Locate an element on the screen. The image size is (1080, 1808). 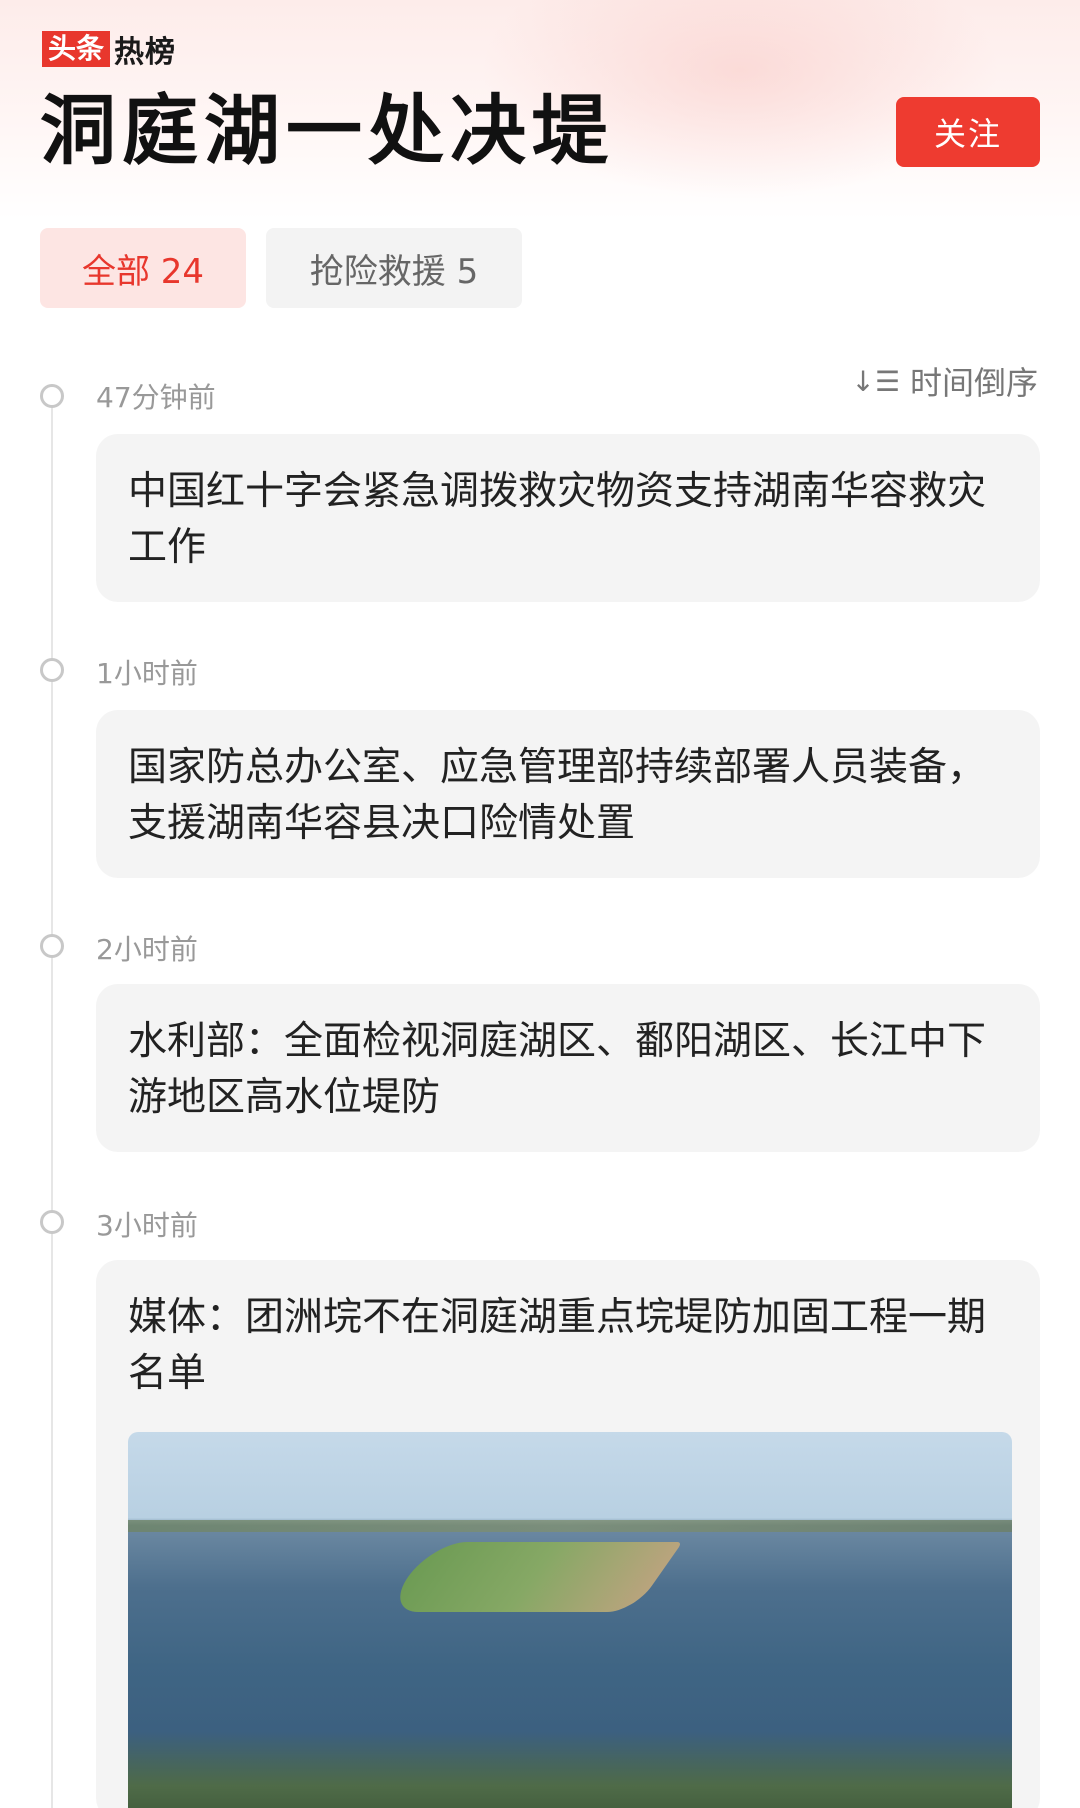
news-card: 国家防总办公室、应急管理部持续部署人员装备，支援湖南华容县决口险情处置 is located at coordinates (568, 794).